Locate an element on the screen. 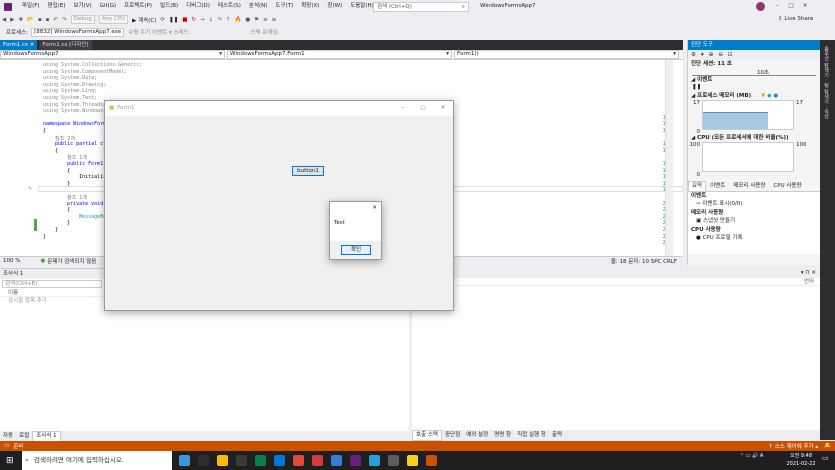 The image size is (835, 470). close-button: ✕ is located at coordinates (805, 6).